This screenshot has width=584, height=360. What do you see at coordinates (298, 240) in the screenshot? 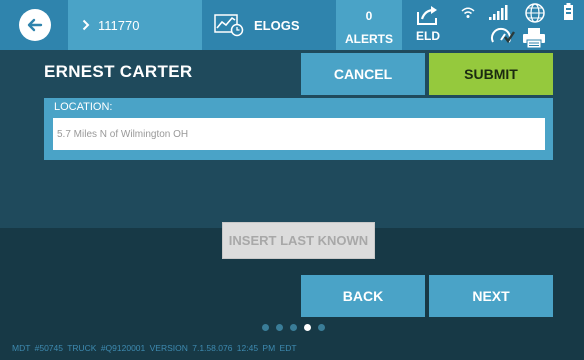
I see `insert-last-known-button: INSERT LAST KNOWN` at bounding box center [298, 240].